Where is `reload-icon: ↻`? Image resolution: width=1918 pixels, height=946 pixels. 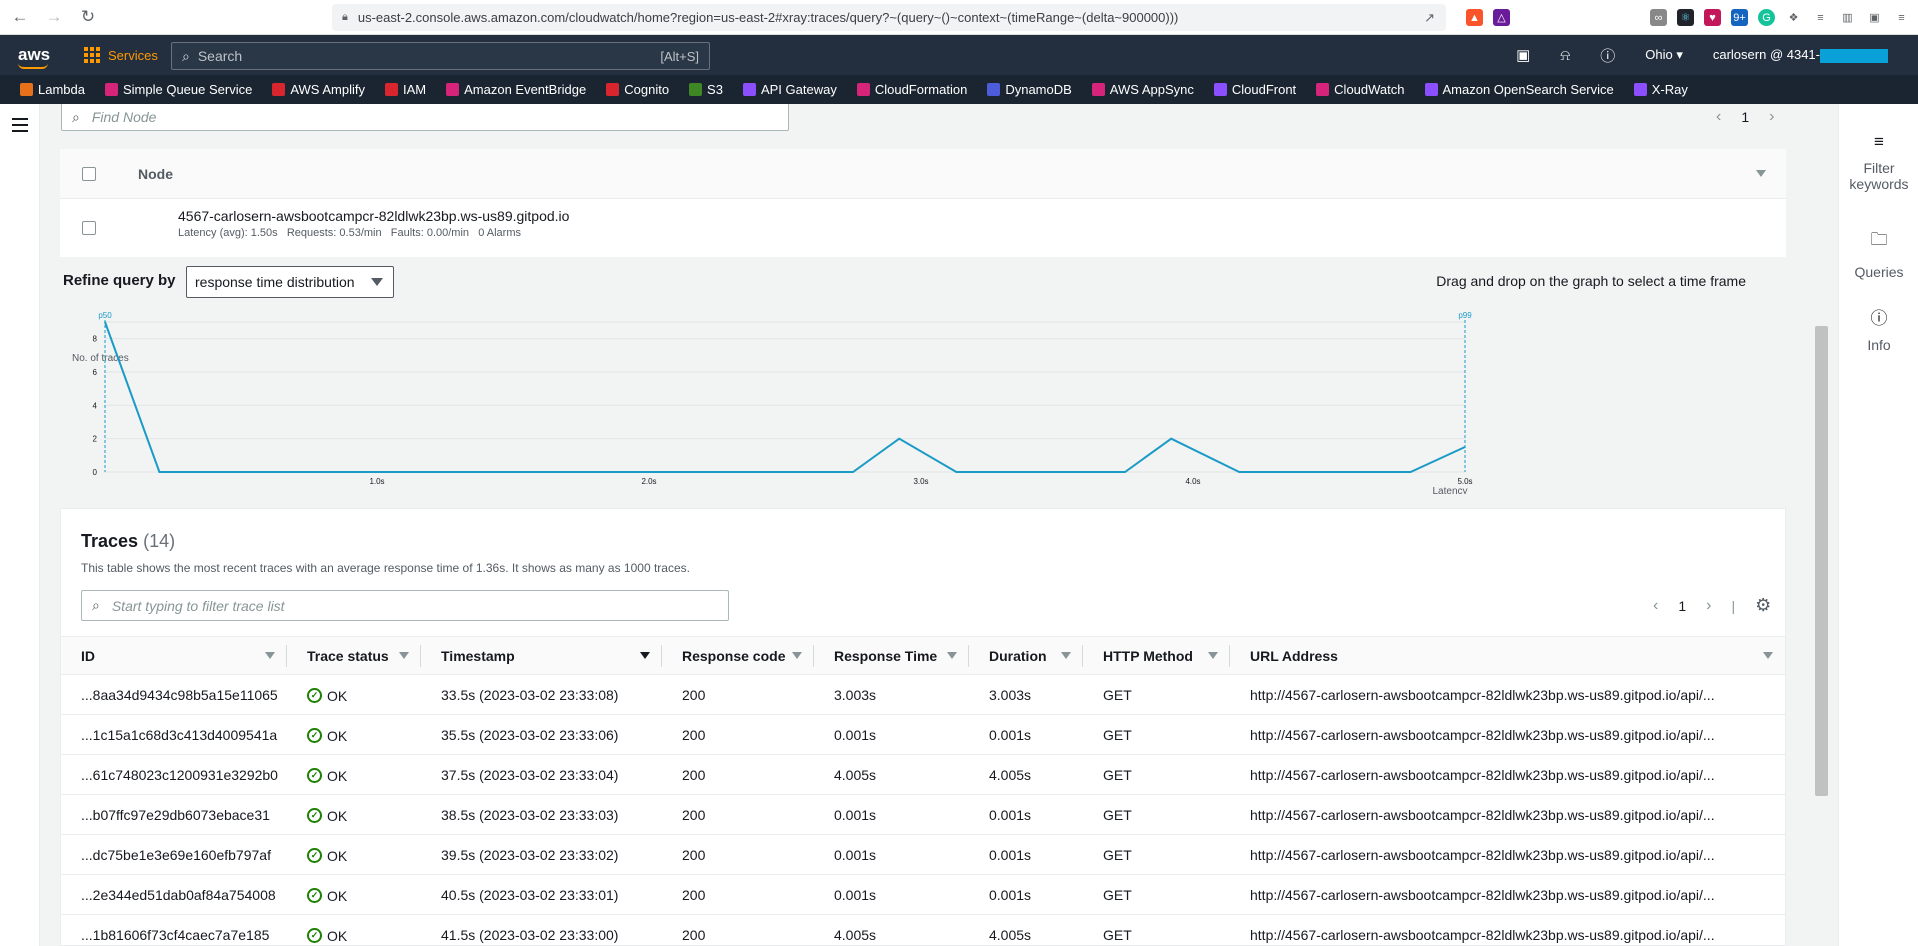
reload-icon: ↻ is located at coordinates (88, 17).